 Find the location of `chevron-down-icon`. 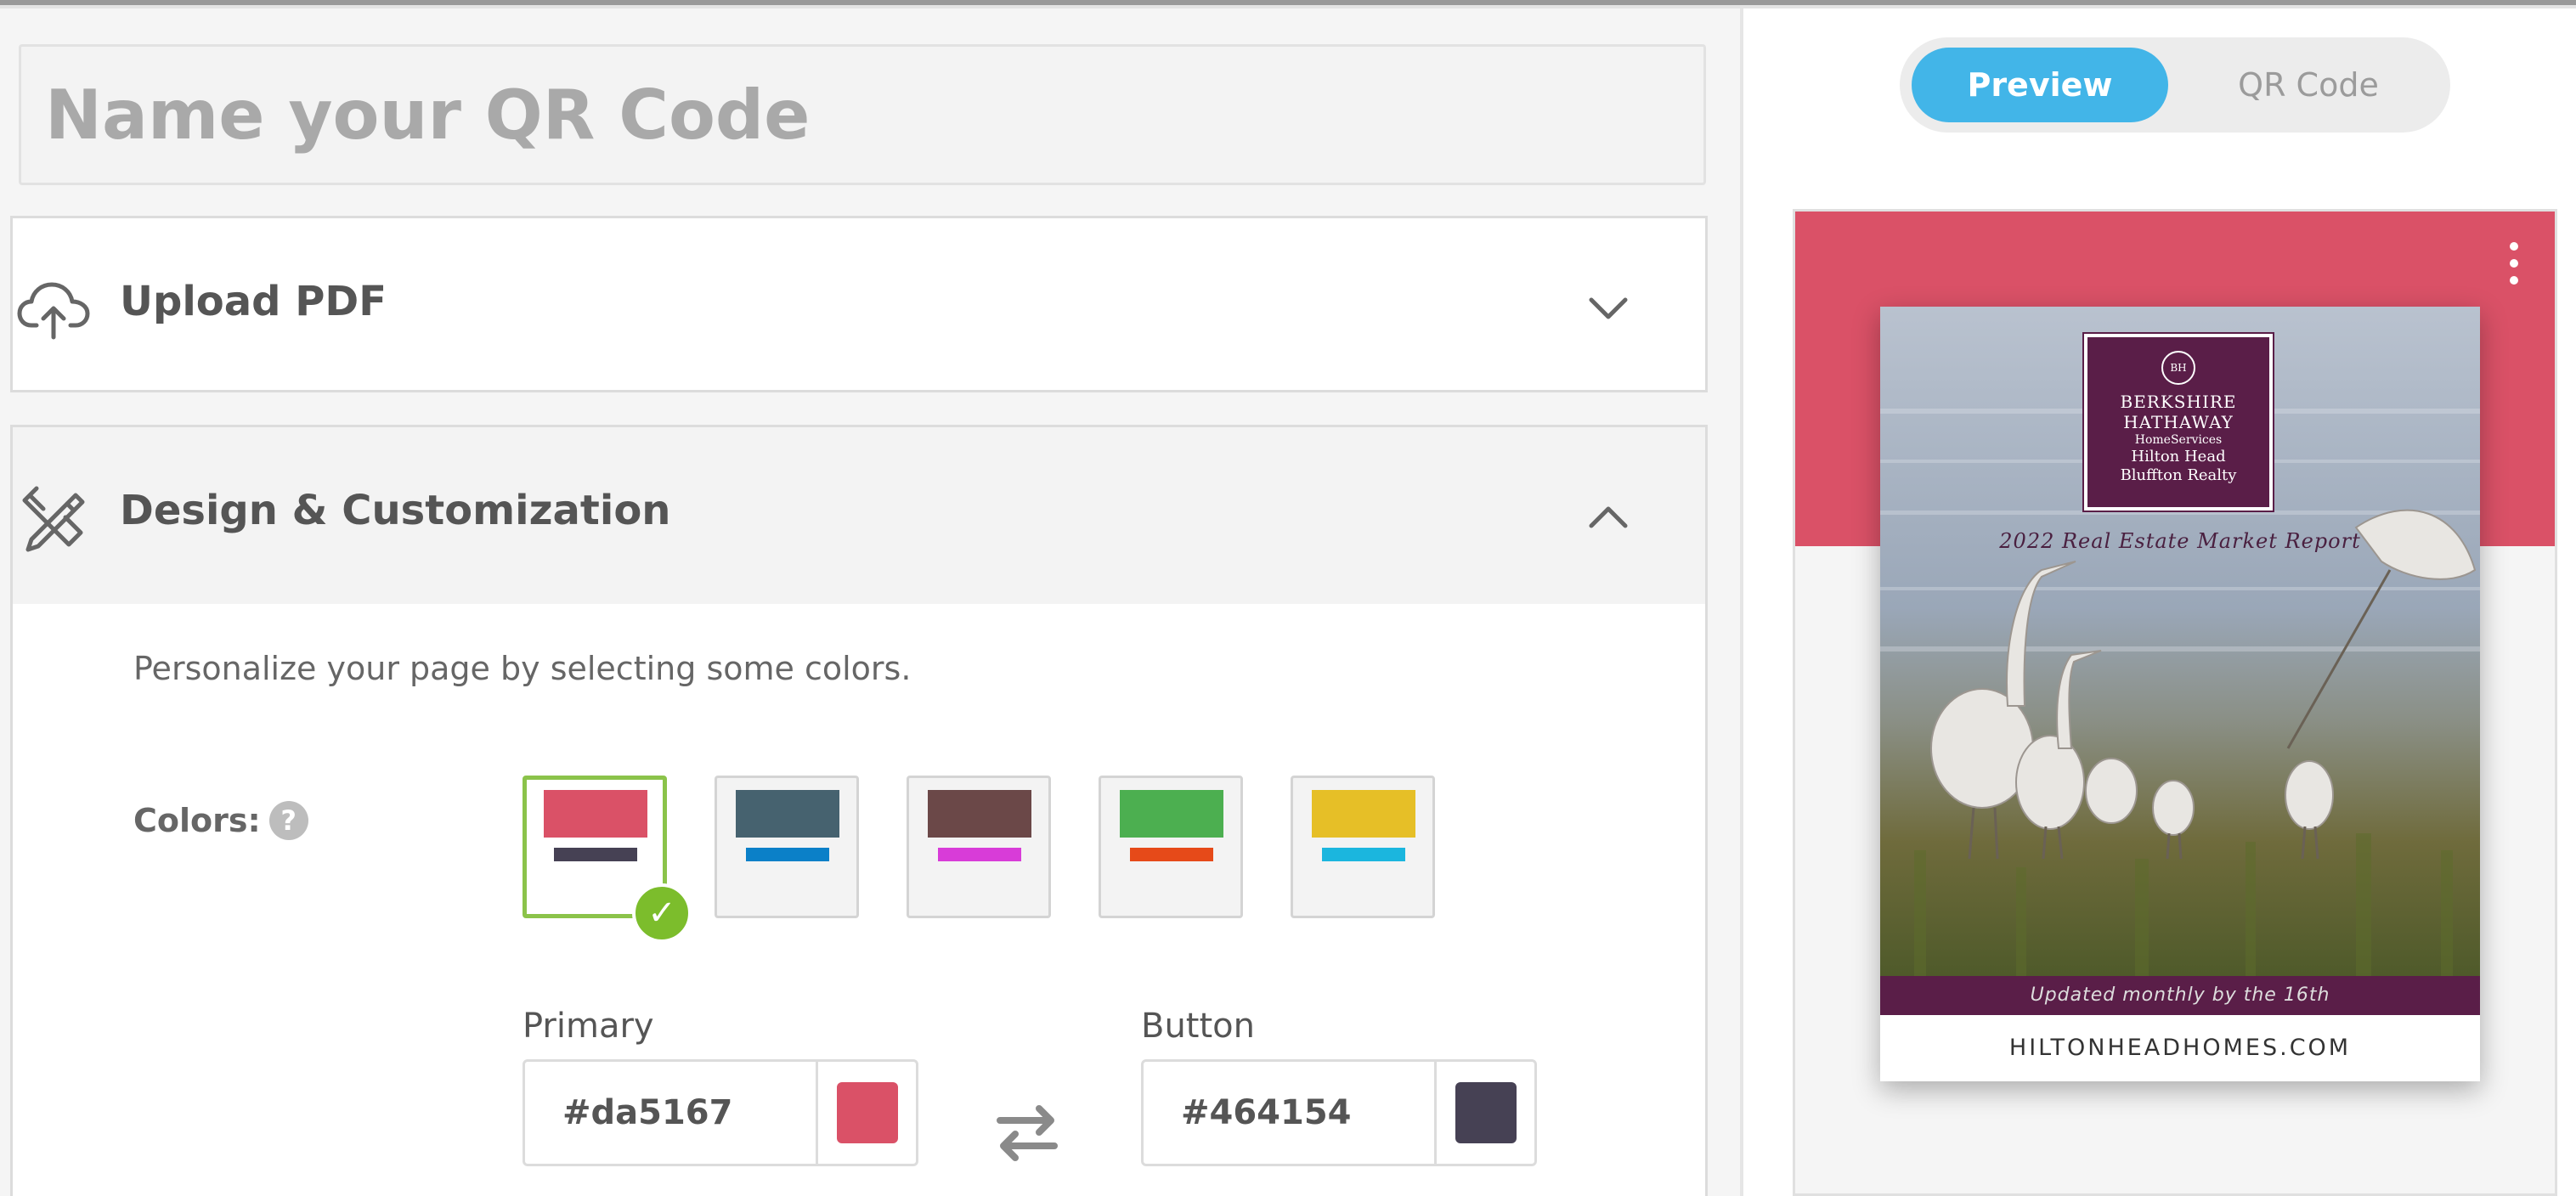

chevron-down-icon is located at coordinates (1608, 309).